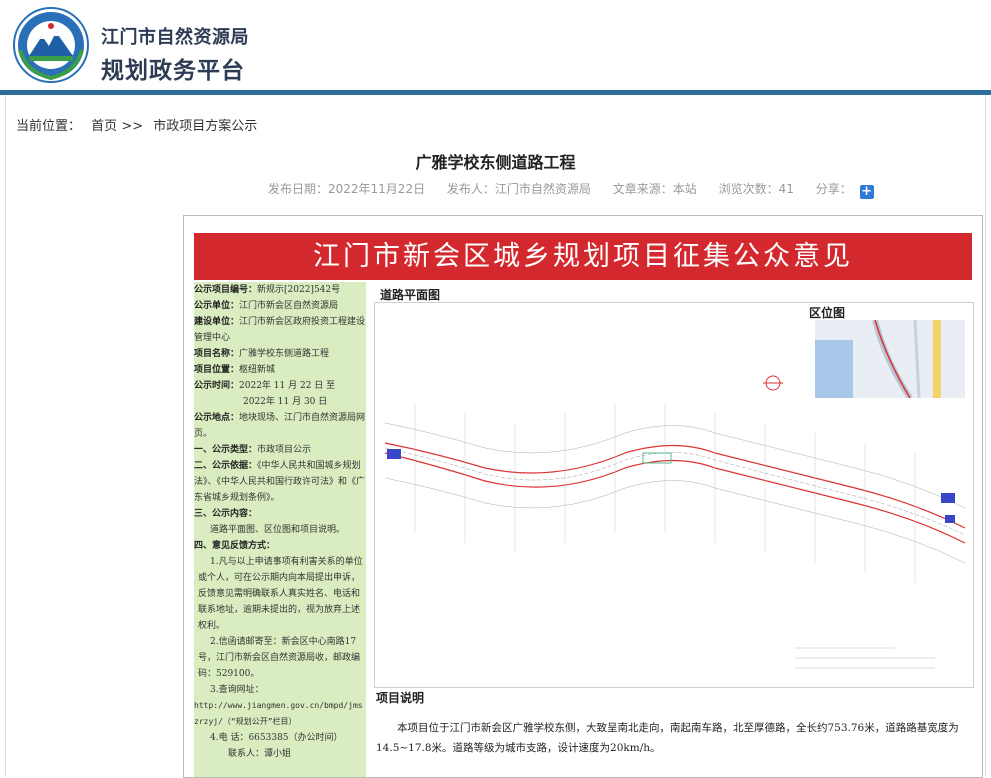  What do you see at coordinates (284, 354) in the screenshot?
I see `info-value: 广雅学校东侧道路工程` at bounding box center [284, 354].